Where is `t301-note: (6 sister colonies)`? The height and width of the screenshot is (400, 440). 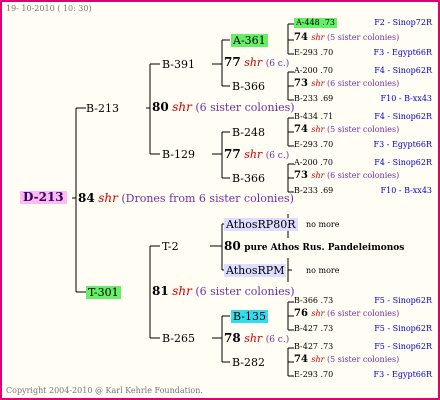 t301-note: (6 sister colonies) is located at coordinates (245, 291).